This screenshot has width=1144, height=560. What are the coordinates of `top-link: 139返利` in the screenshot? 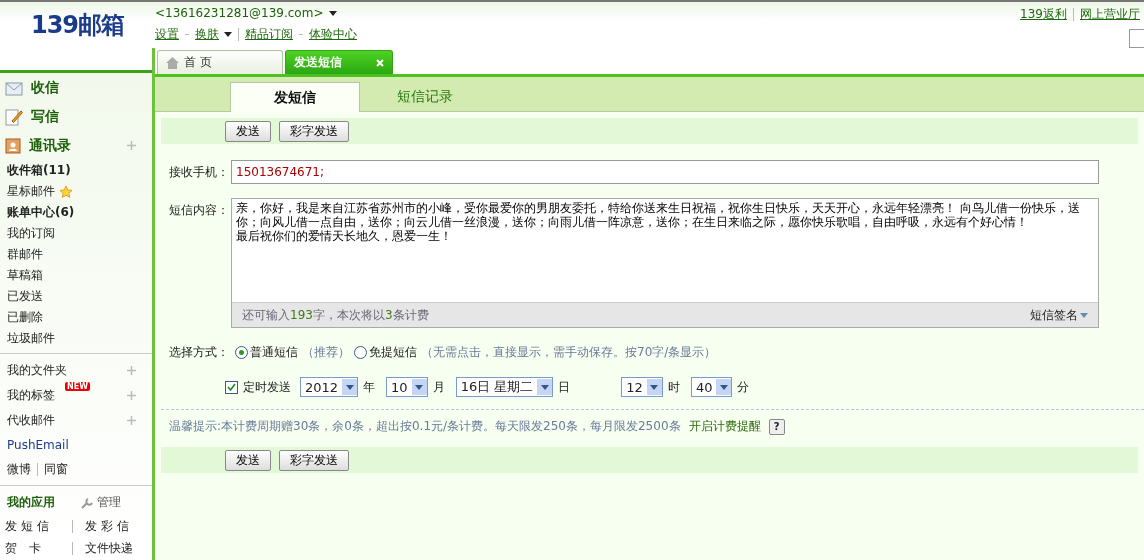 It's located at (1043, 14).